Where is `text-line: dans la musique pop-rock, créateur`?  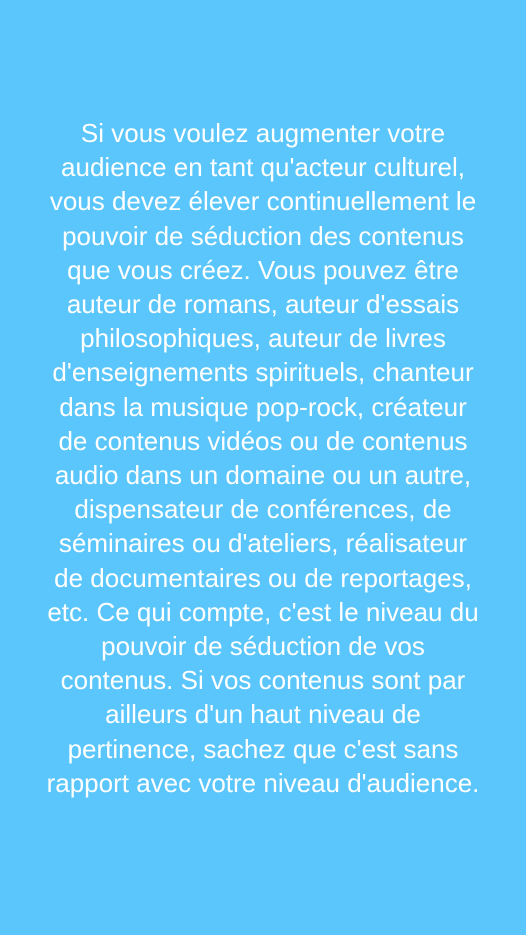
text-line: dans la musique pop-rock, créateur is located at coordinates (263, 406).